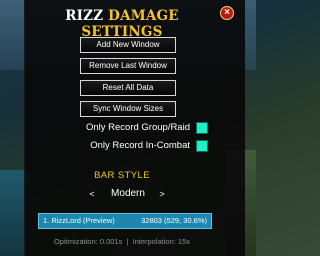  What do you see at coordinates (92, 194) in the screenshot?
I see `bar-style-prev-button: <` at bounding box center [92, 194].